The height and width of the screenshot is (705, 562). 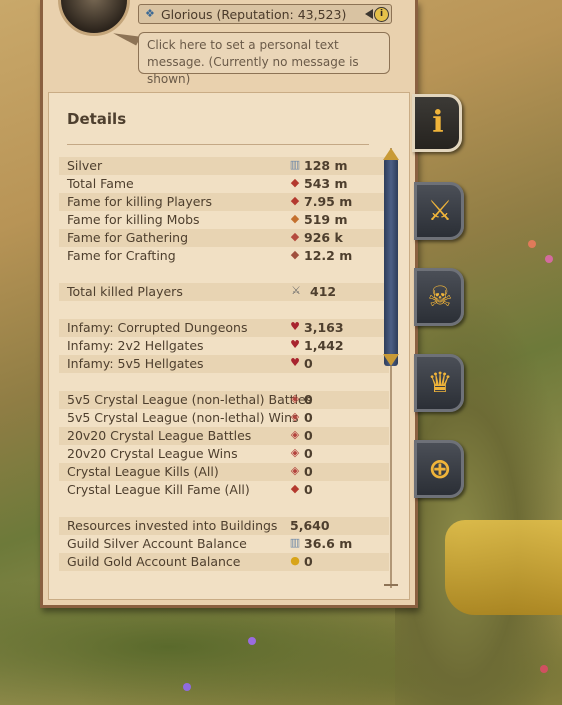 What do you see at coordinates (154, 561) in the screenshot?
I see `stat-label: Guild Gold Account Balance` at bounding box center [154, 561].